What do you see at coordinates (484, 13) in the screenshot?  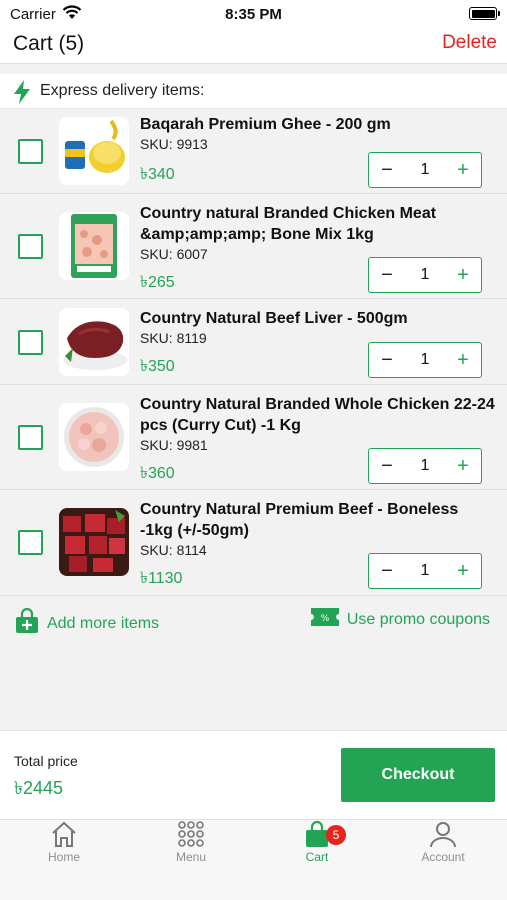 I see `battery-icon` at bounding box center [484, 13].